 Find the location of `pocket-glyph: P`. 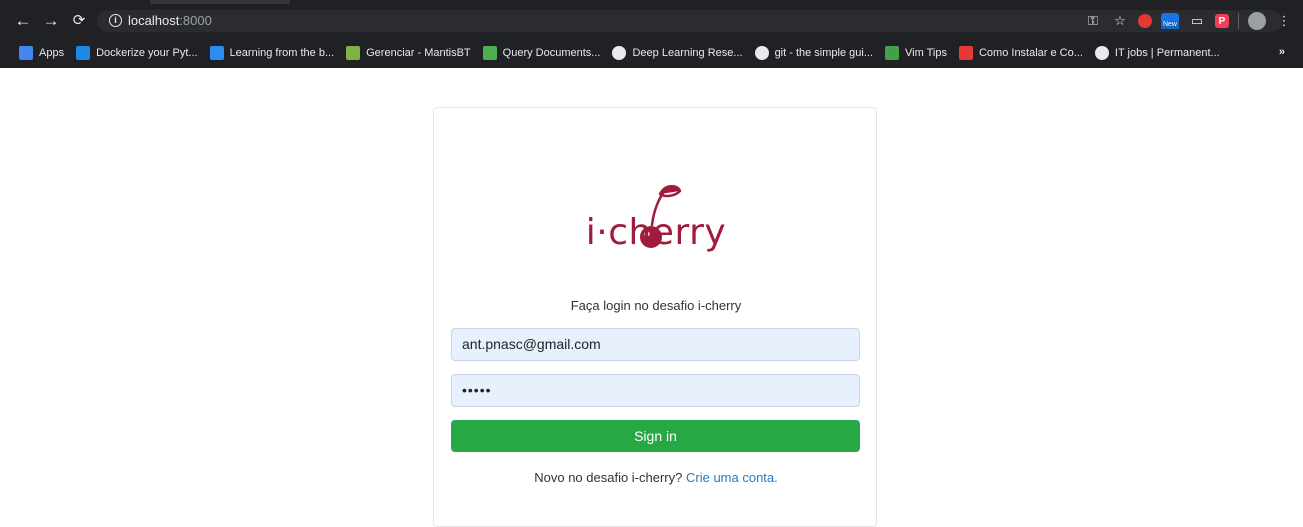

pocket-glyph: P is located at coordinates (1222, 21).